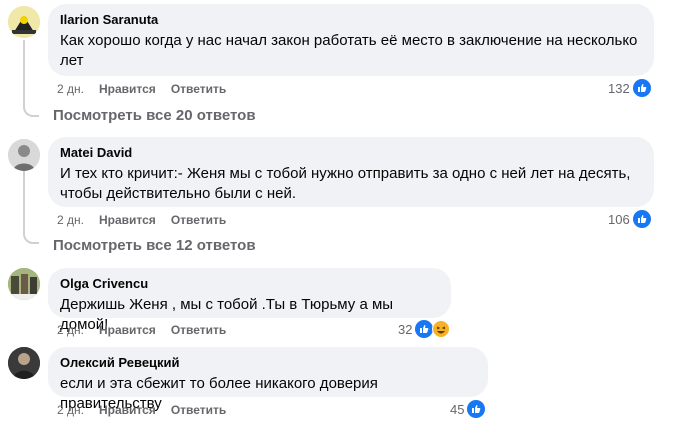  What do you see at coordinates (351, 153) in the screenshot?
I see `comment-author: Matei David` at bounding box center [351, 153].